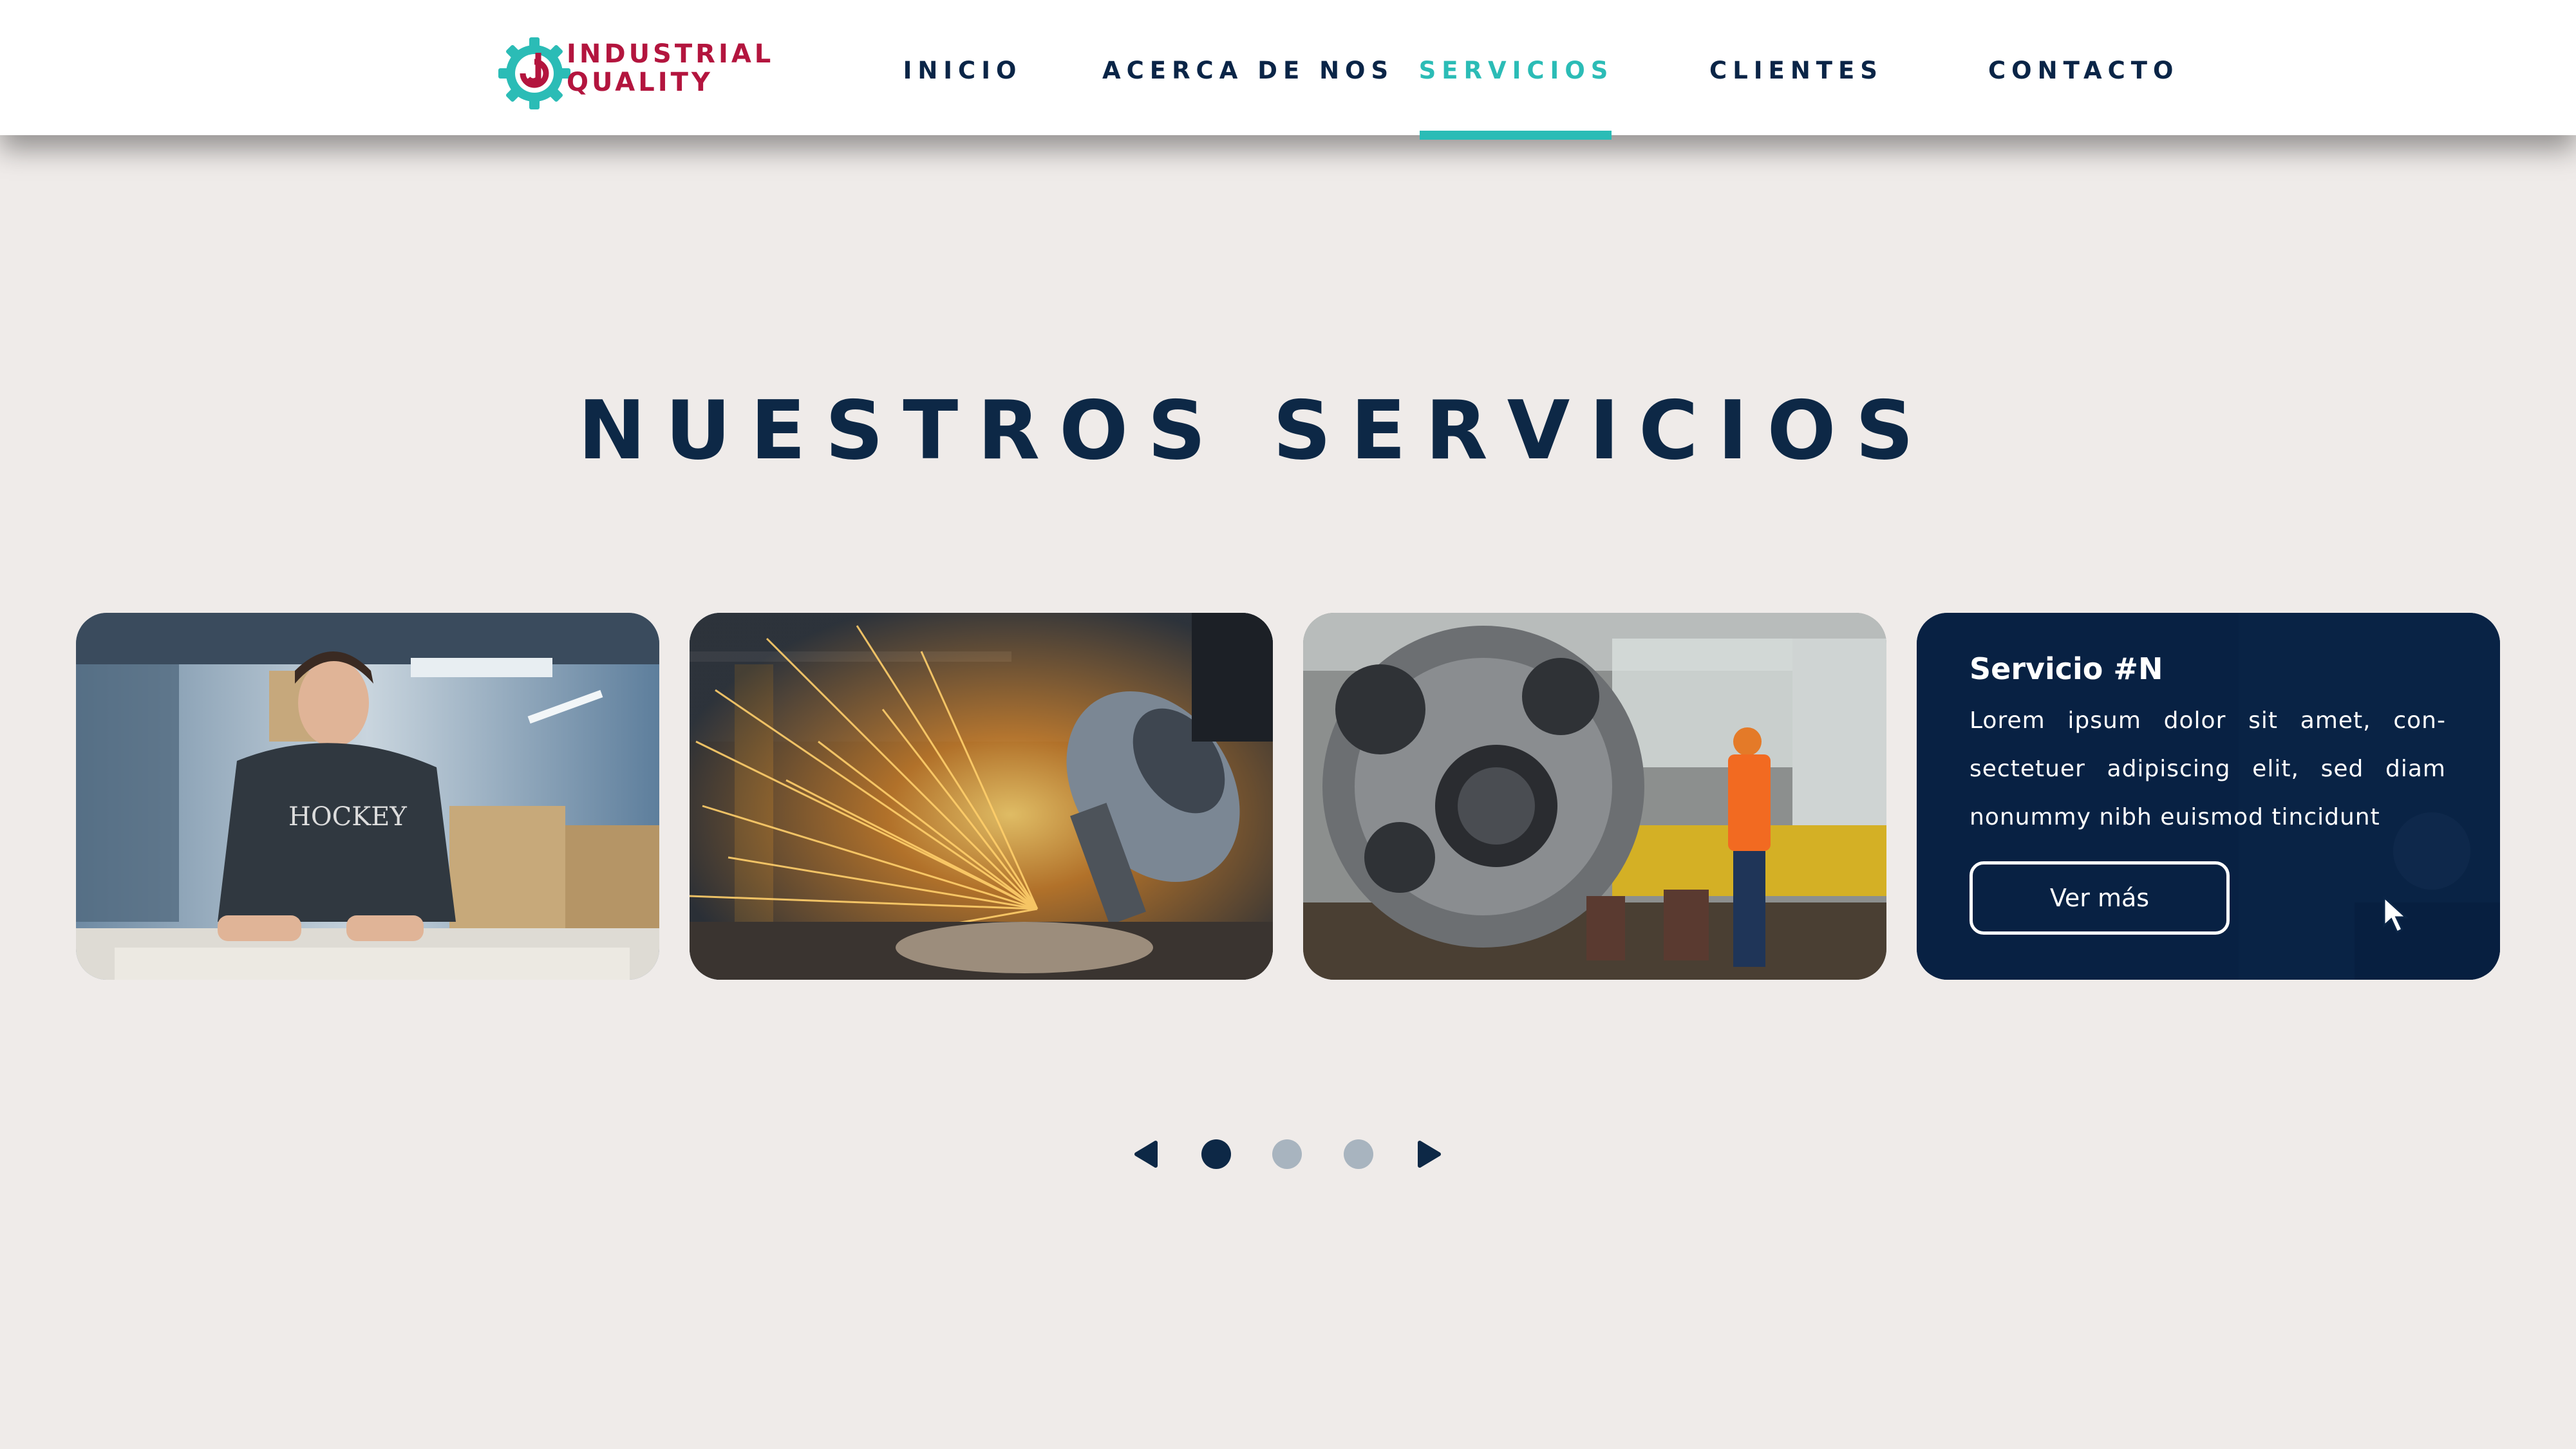 The width and height of the screenshot is (2576, 1449). Describe the element at coordinates (962, 70) in the screenshot. I see `nav-link-inicio: INICIO` at that location.